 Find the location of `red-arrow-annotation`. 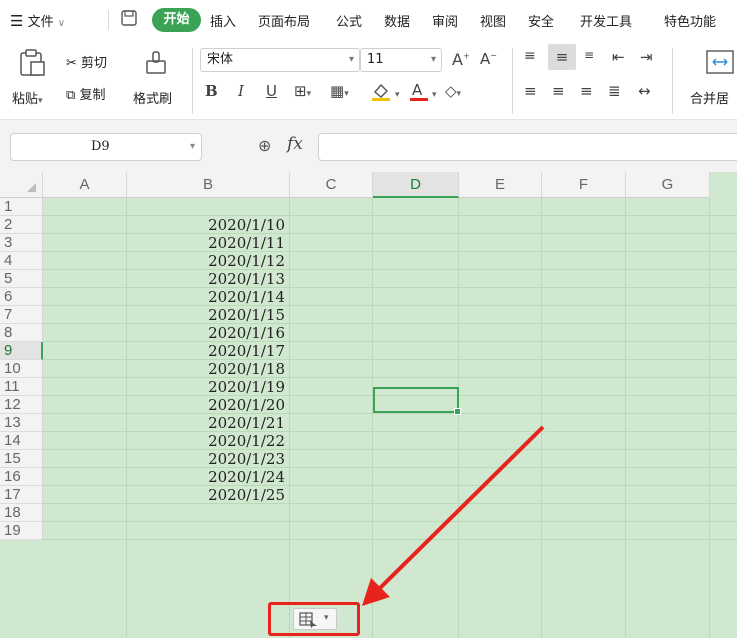

red-arrow-annotation is located at coordinates (453, 515).